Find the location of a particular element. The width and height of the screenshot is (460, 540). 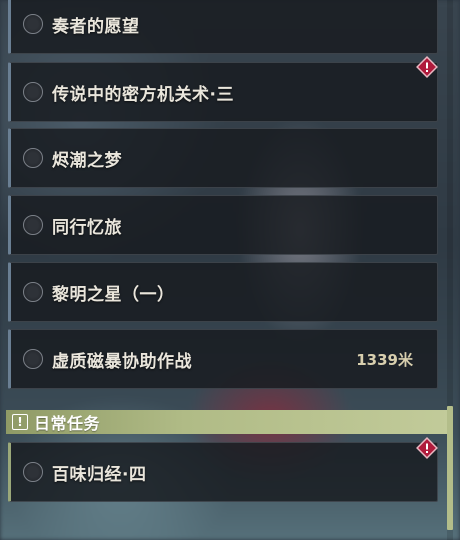

quest-item-6: 虚质磁暴协助作战 1339米 is located at coordinates (223, 359).